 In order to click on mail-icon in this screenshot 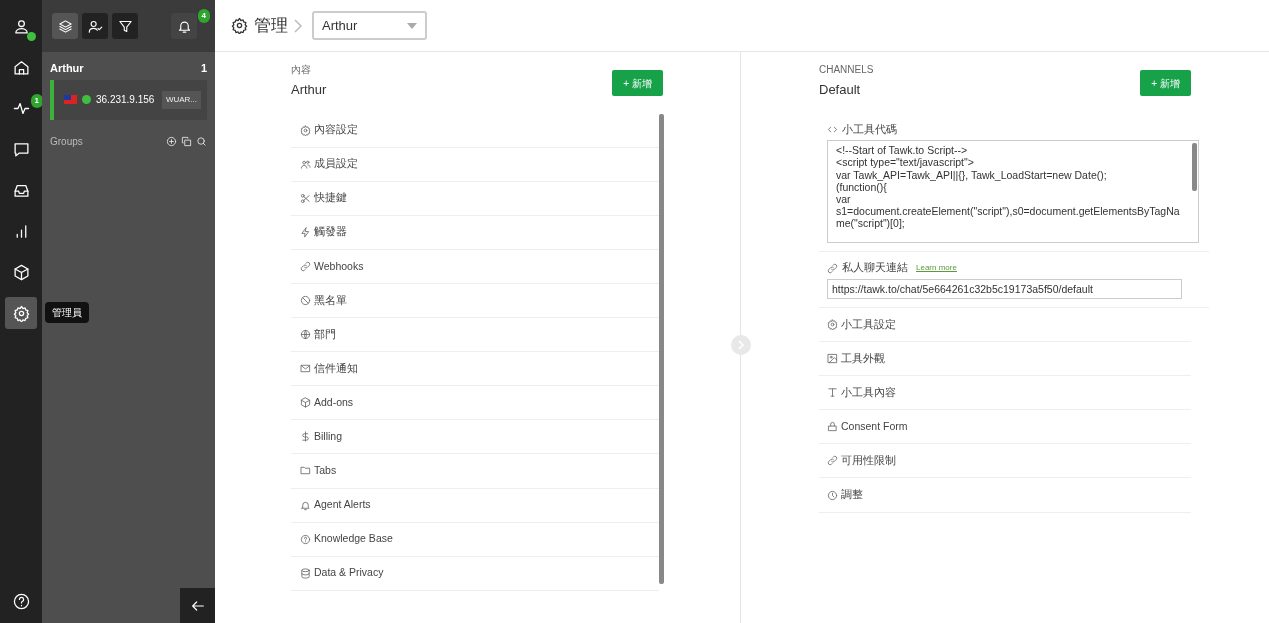, I will do `click(305, 369)`.